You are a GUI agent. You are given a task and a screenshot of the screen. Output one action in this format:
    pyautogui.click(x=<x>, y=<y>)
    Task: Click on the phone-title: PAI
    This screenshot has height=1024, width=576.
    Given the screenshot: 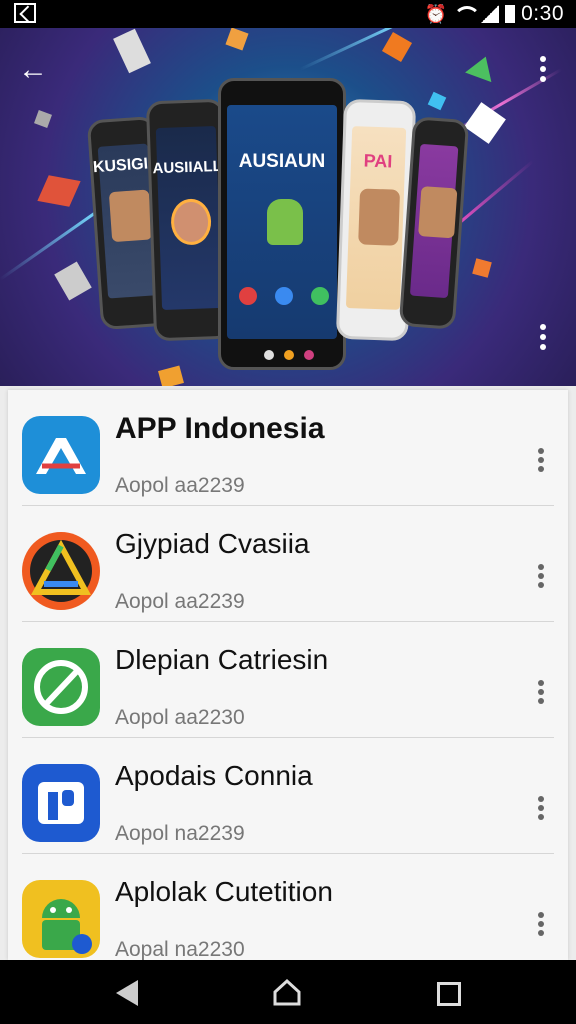 What is the action you would take?
    pyautogui.click(x=378, y=161)
    